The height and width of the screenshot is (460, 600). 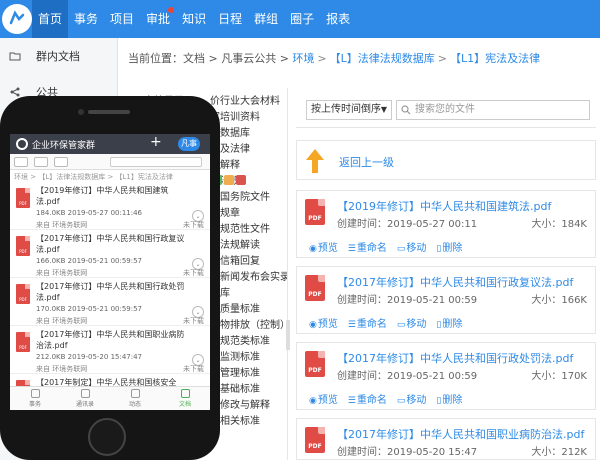 I want to click on file-name-link: 【2017年修订】中华人民共和国职业病防治法.pdf, so click(x=460, y=434).